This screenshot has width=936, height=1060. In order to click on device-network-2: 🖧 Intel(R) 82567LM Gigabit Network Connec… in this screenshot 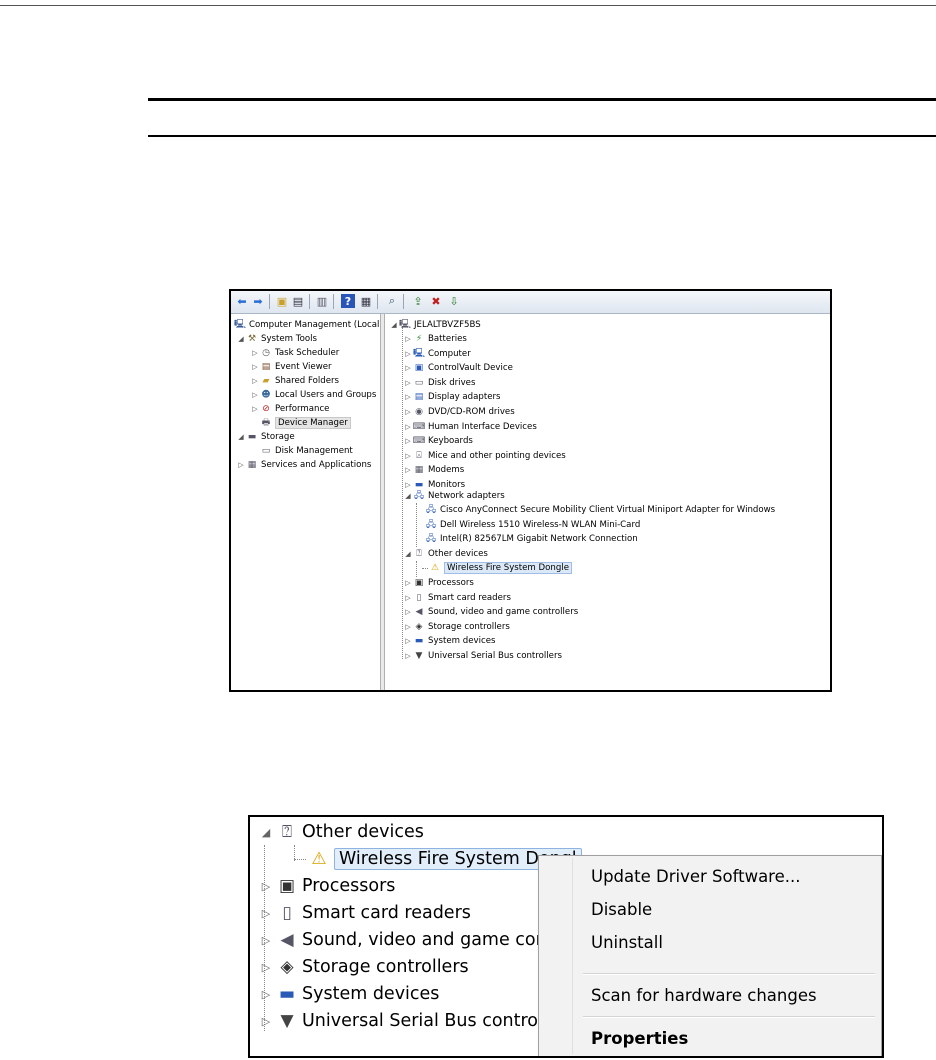, I will do `click(531, 539)`.